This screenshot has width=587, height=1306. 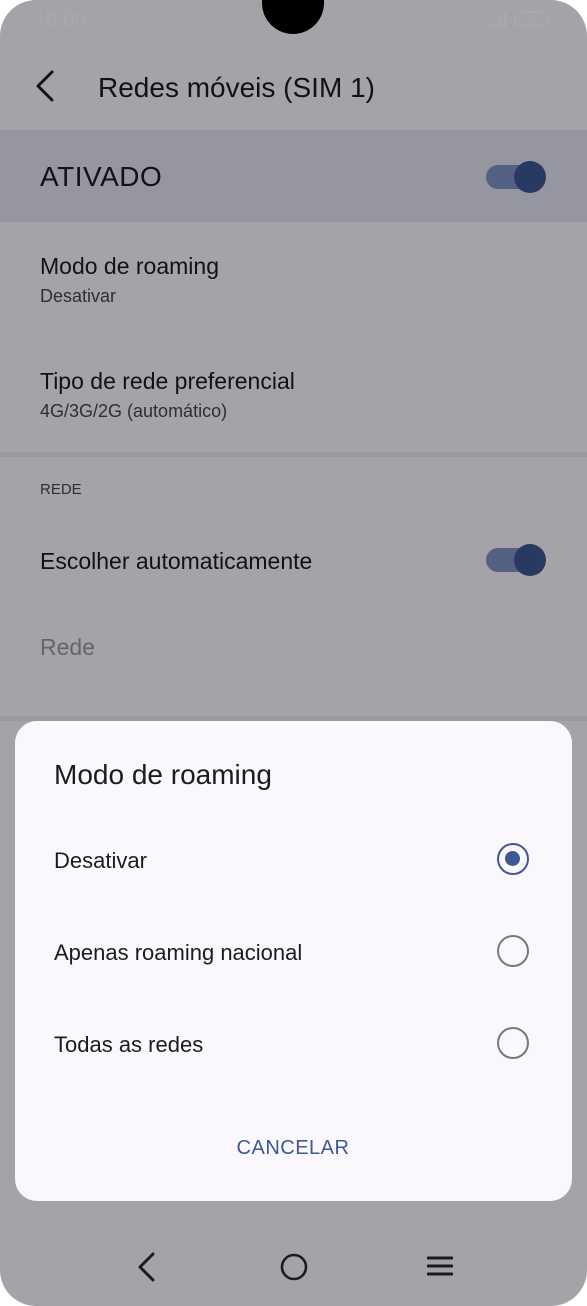 I want to click on option-national-roaming: Apenas roaming nacional, so click(x=293, y=953).